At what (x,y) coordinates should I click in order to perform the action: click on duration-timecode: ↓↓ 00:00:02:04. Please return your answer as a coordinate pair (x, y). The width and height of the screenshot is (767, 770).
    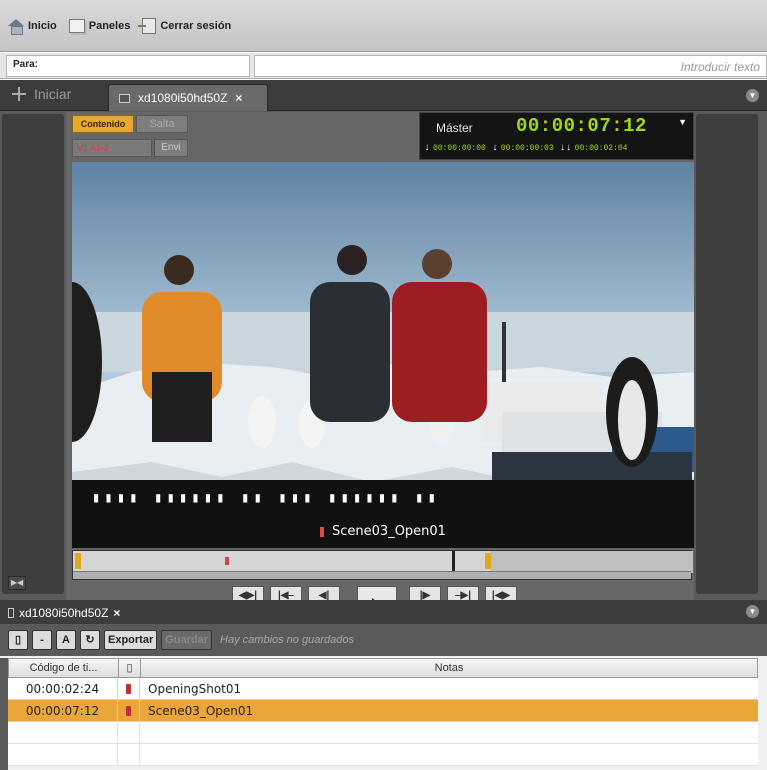
    Looking at the image, I should click on (594, 148).